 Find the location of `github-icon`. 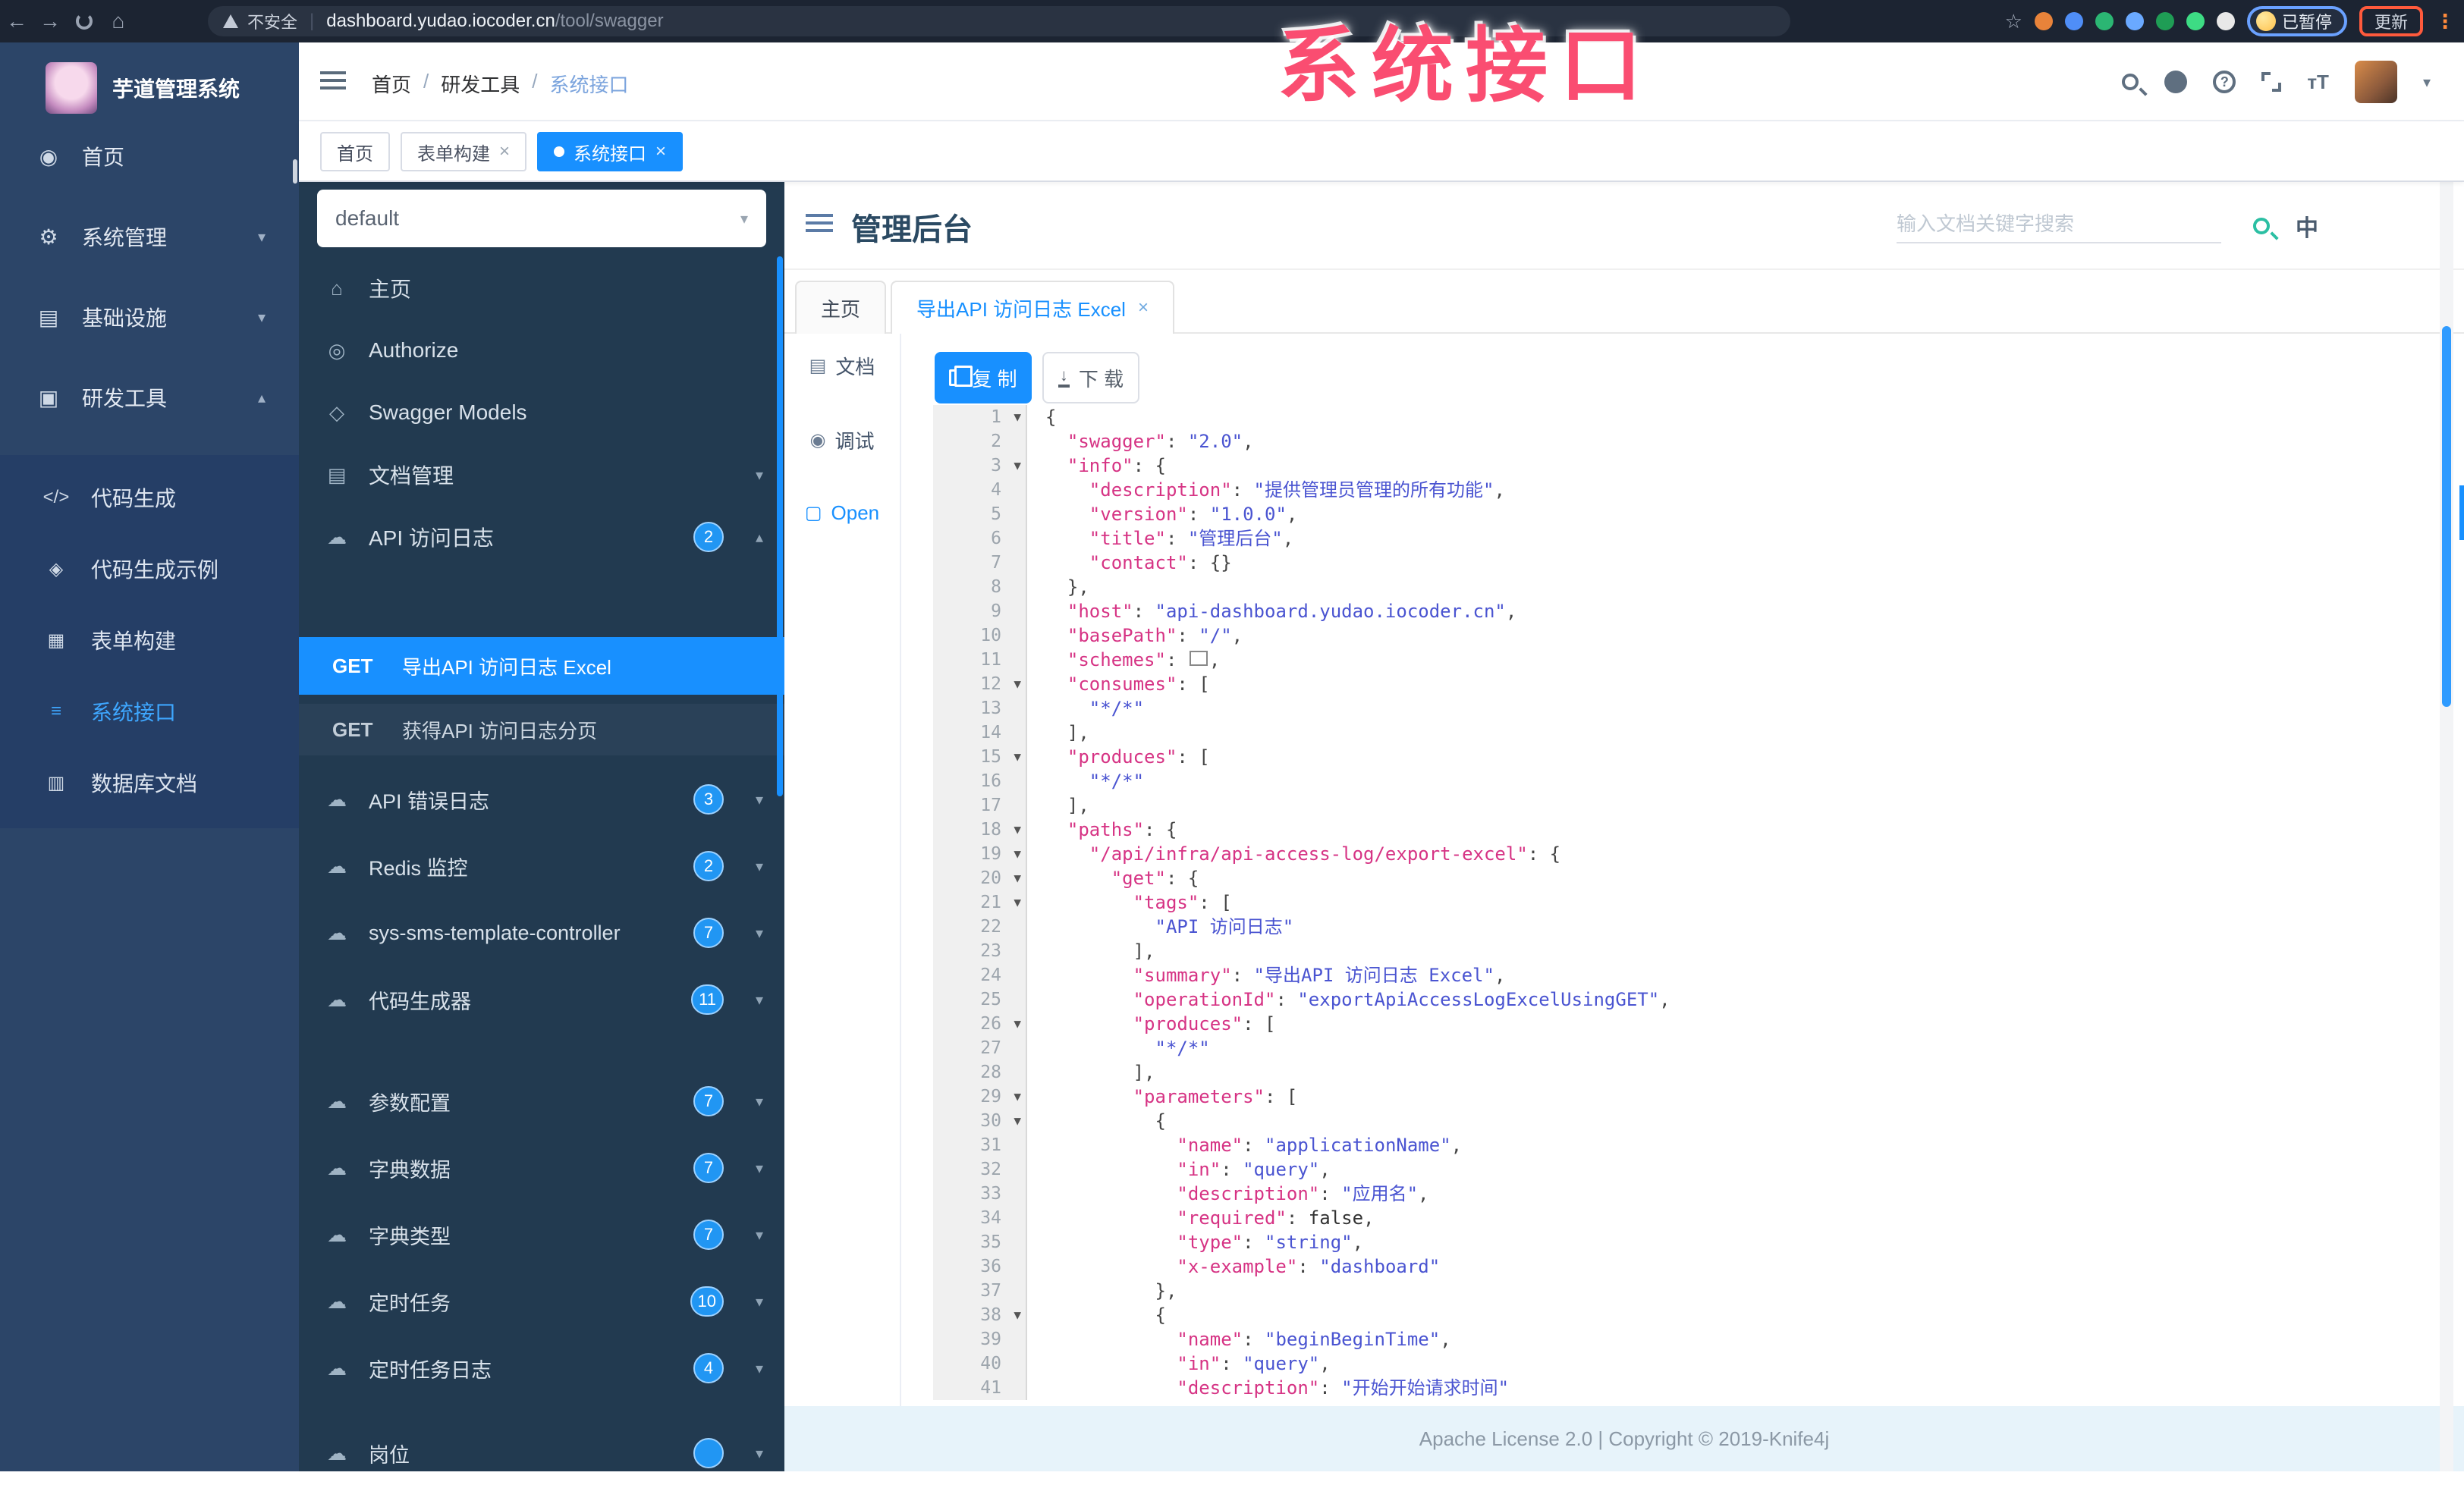

github-icon is located at coordinates (2176, 82).